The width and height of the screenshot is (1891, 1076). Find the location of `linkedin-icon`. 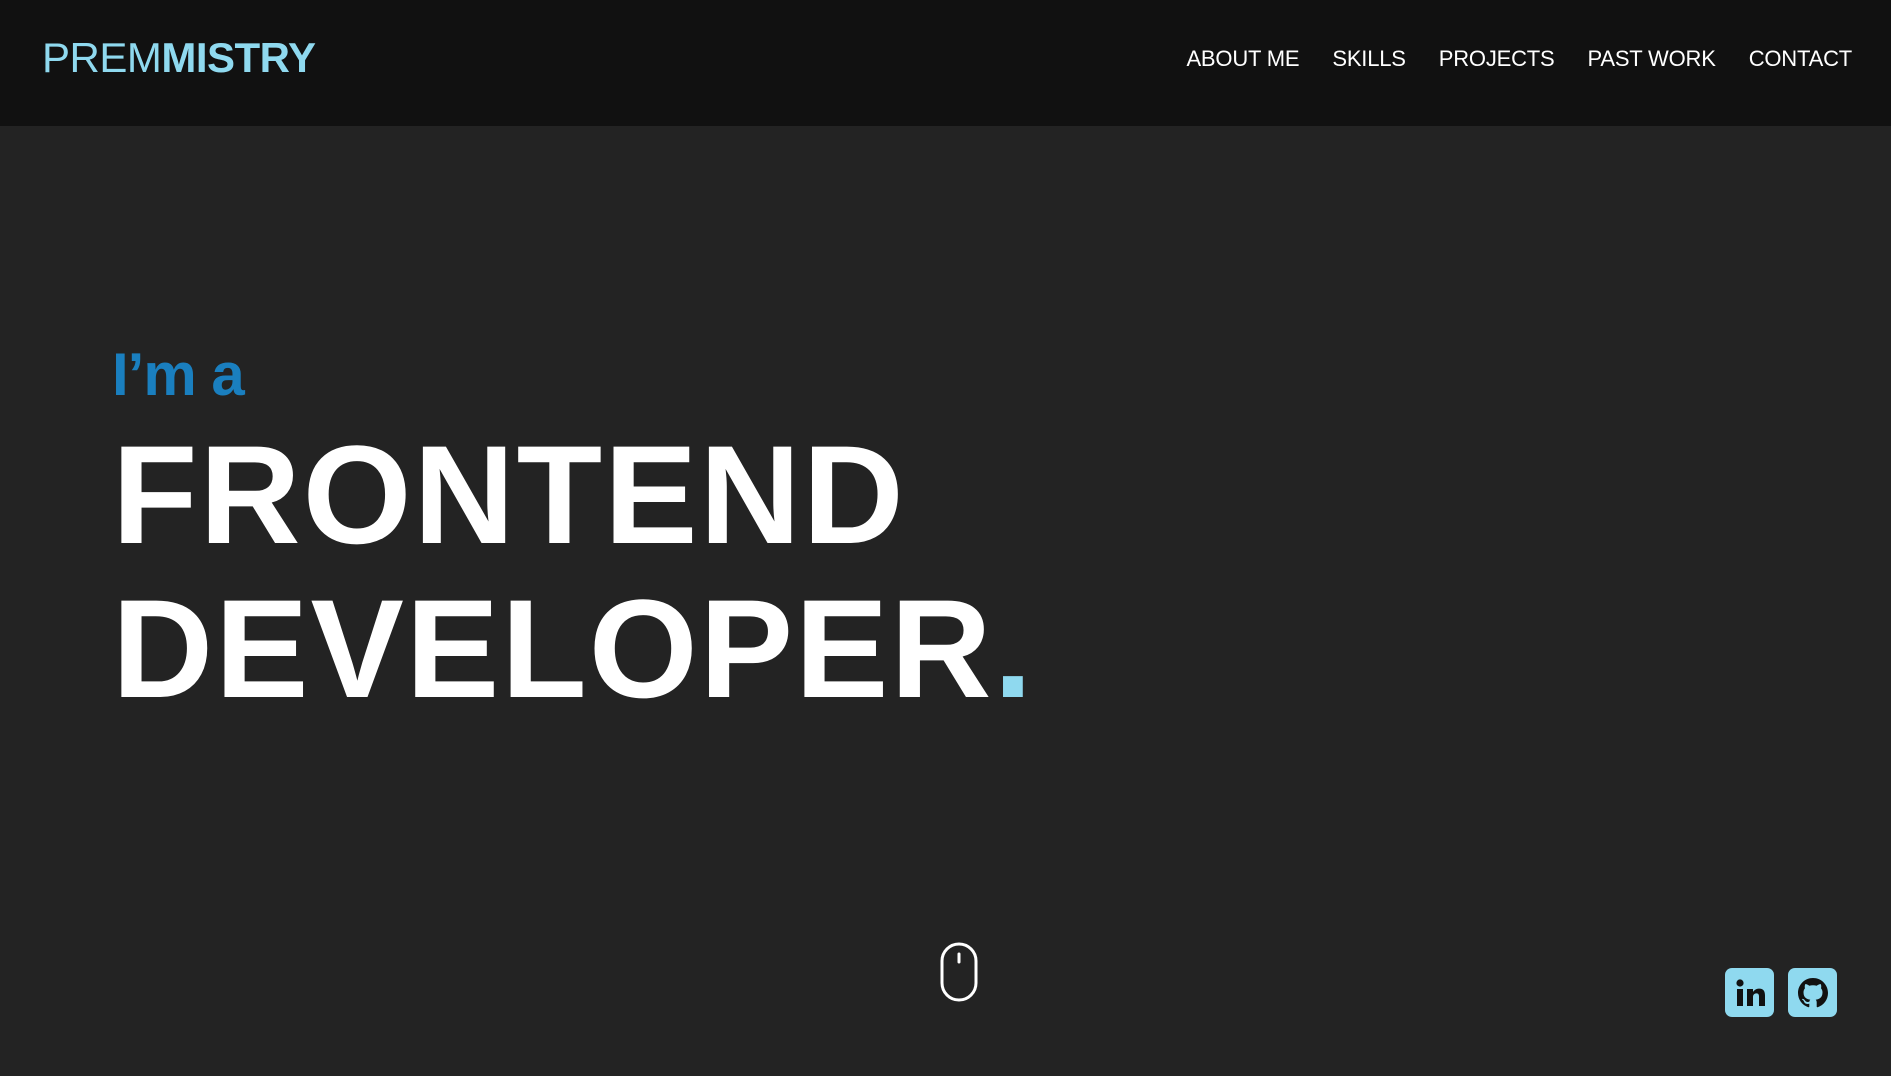

linkedin-icon is located at coordinates (1749, 992).